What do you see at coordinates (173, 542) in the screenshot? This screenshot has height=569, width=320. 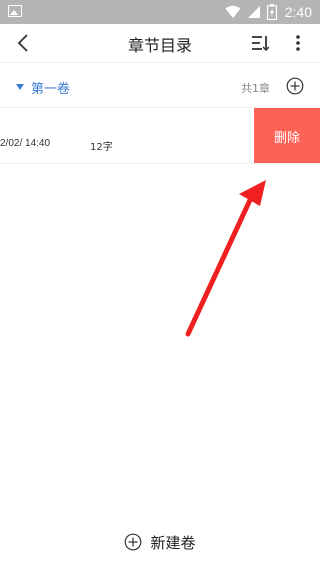 I see `new-volume-label: 新建卷` at bounding box center [173, 542].